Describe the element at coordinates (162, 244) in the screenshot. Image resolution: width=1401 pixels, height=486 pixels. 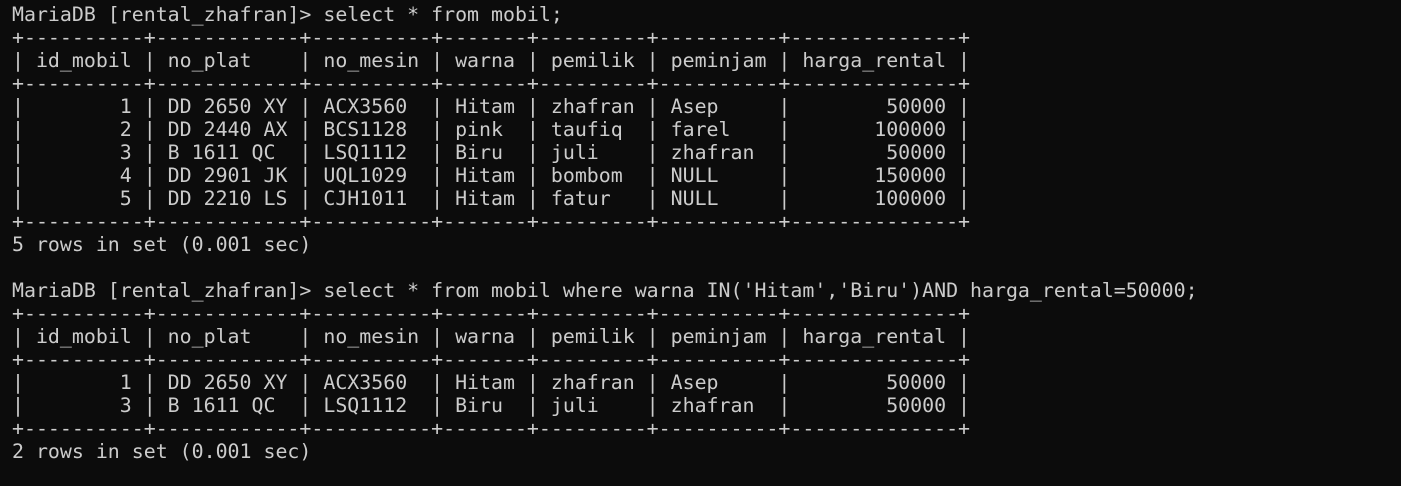
I see `result-summary: 5 rows in set (0.001 sec)` at that location.